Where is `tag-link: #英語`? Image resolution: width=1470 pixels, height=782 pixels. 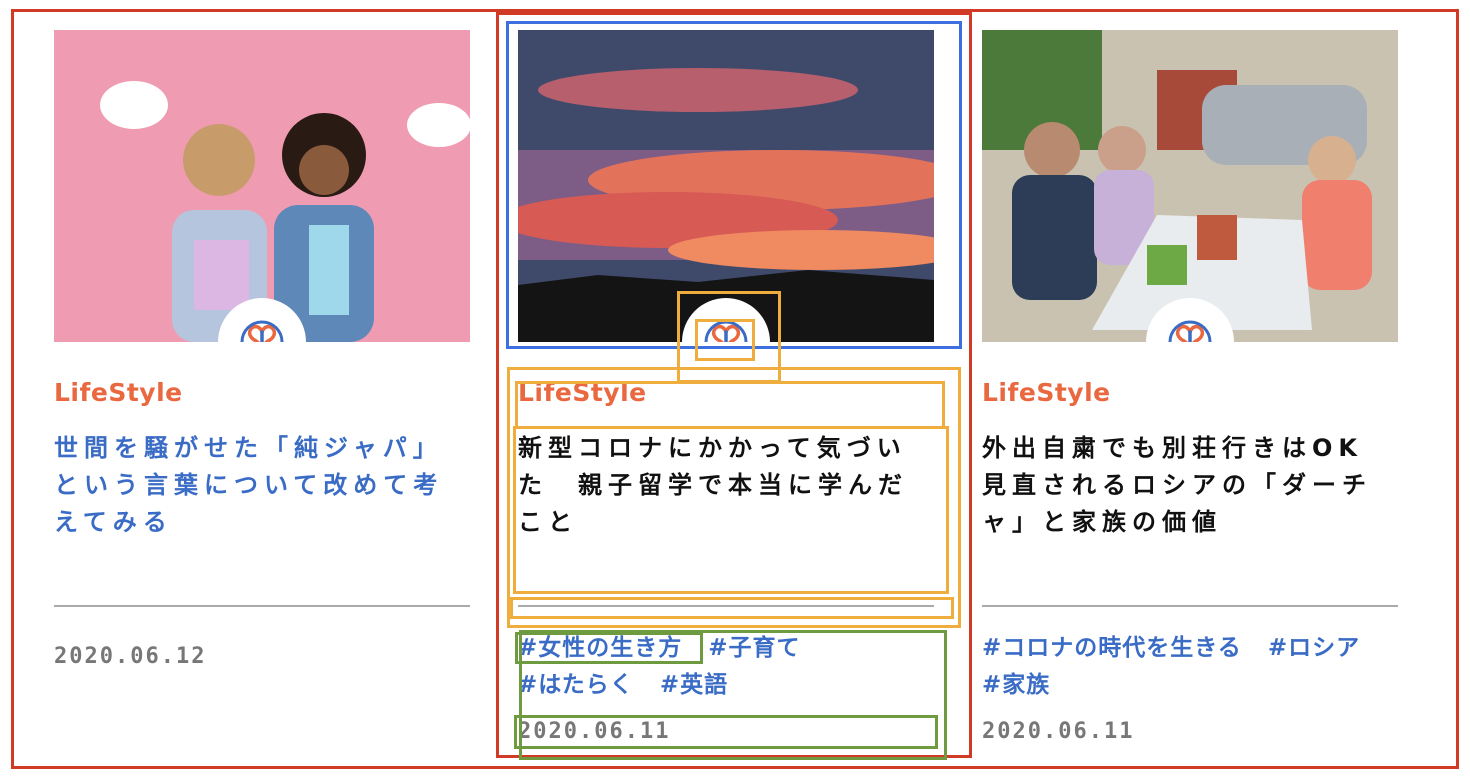 tag-link: #英語 is located at coordinates (694, 685).